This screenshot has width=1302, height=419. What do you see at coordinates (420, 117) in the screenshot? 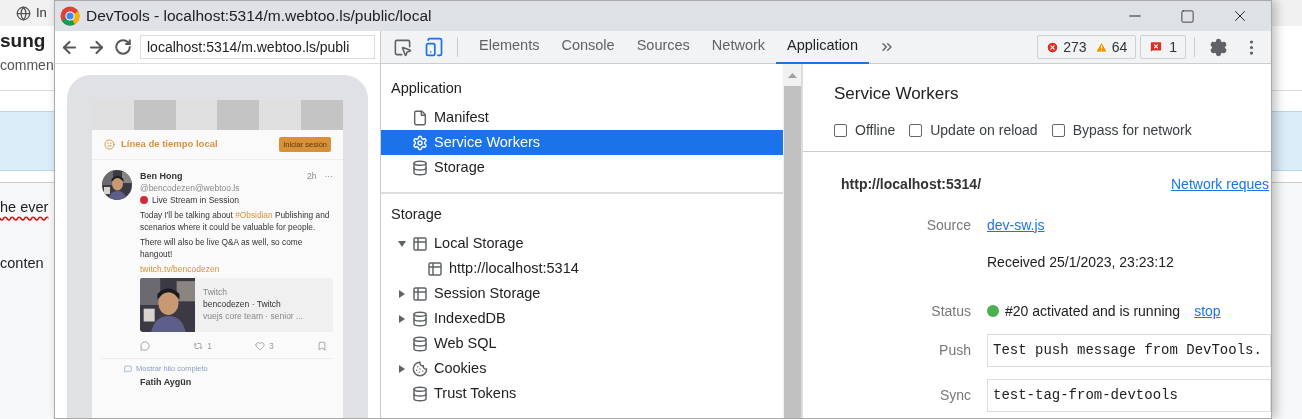
I see `file-icon` at bounding box center [420, 117].